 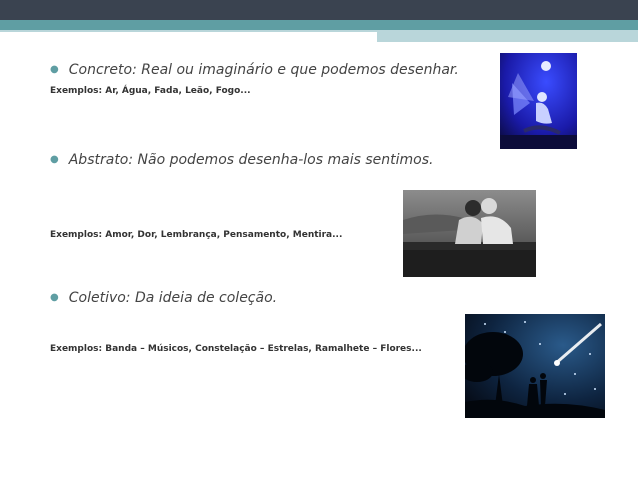 What do you see at coordinates (507, 36) in the screenshot?
I see `header-band-light` at bounding box center [507, 36].